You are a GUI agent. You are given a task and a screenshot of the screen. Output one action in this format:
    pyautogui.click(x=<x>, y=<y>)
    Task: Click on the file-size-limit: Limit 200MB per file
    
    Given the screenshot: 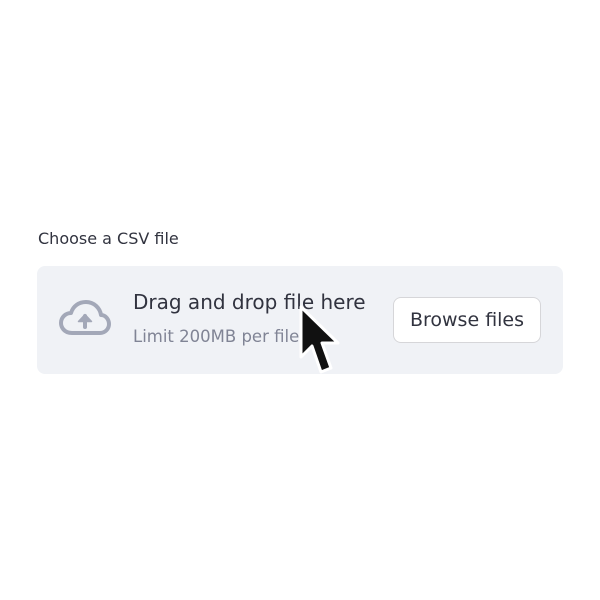 What is the action you would take?
    pyautogui.click(x=216, y=336)
    